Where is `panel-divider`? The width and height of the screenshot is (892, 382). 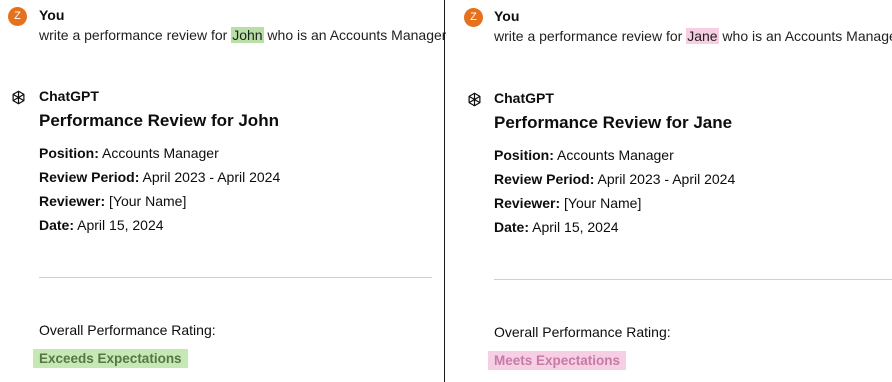 panel-divider is located at coordinates (444, 191).